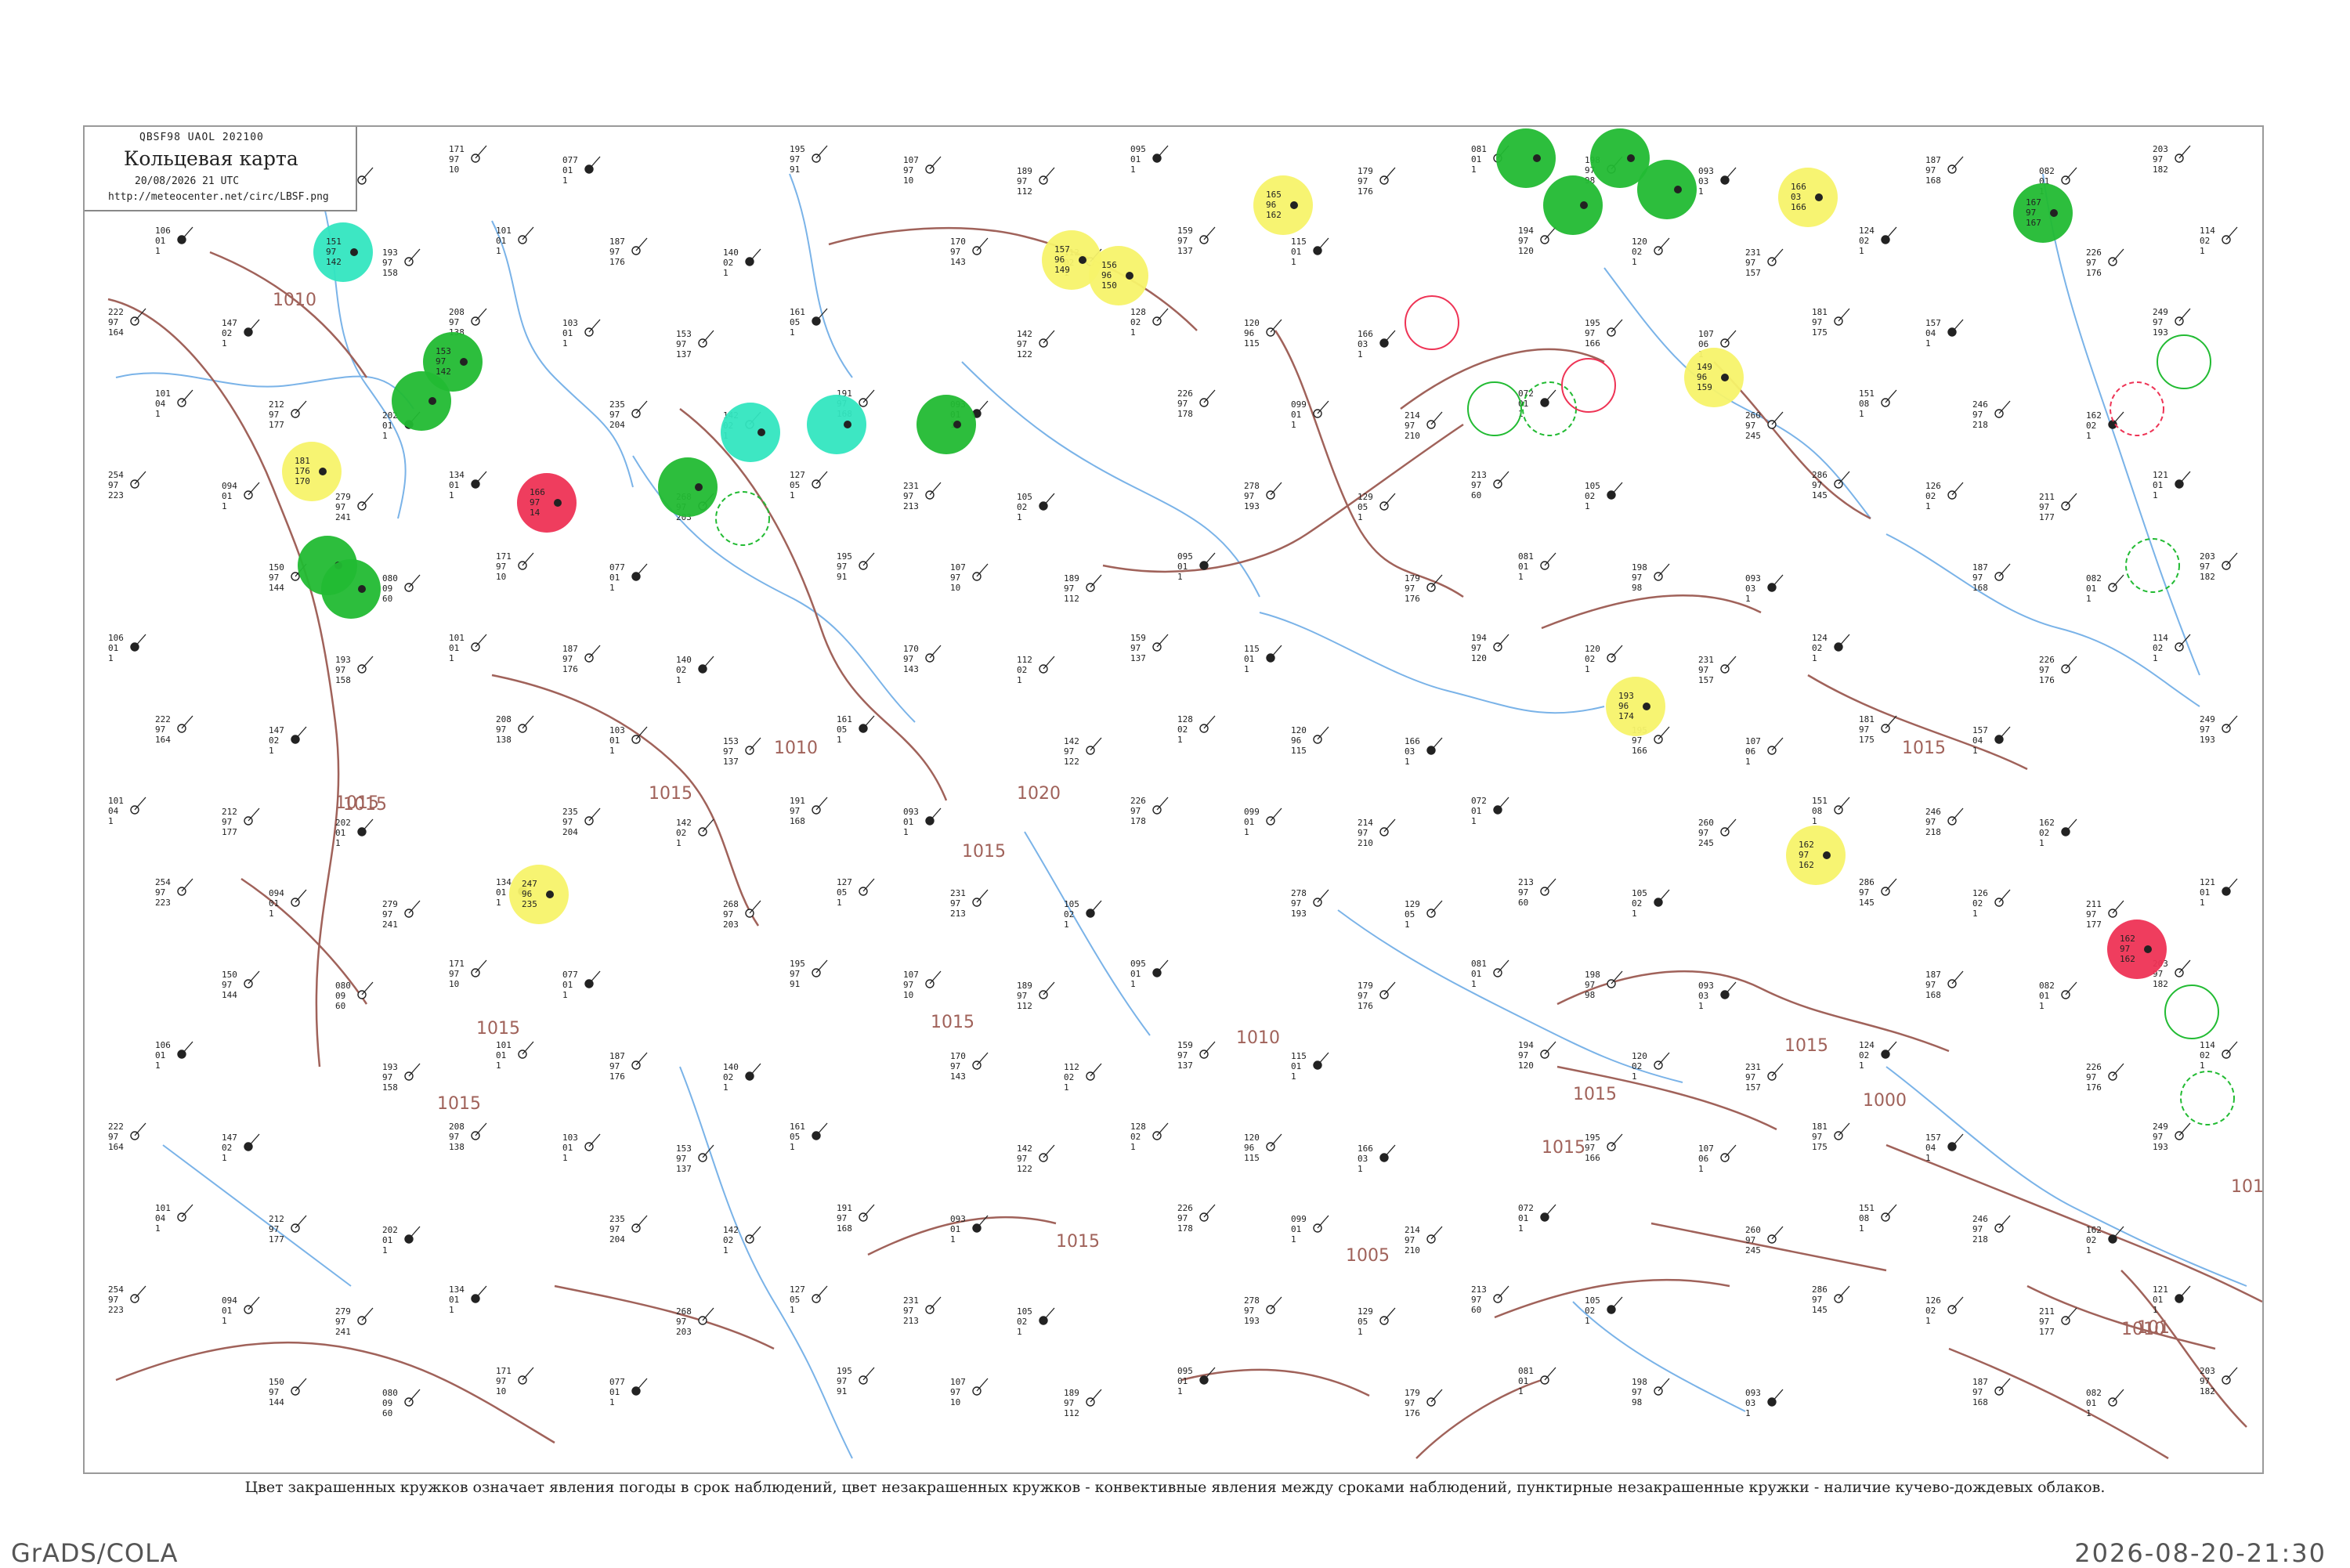 The height and width of the screenshot is (1568, 2350). I want to click on isobar-label: 1020, so click(1039, 794).